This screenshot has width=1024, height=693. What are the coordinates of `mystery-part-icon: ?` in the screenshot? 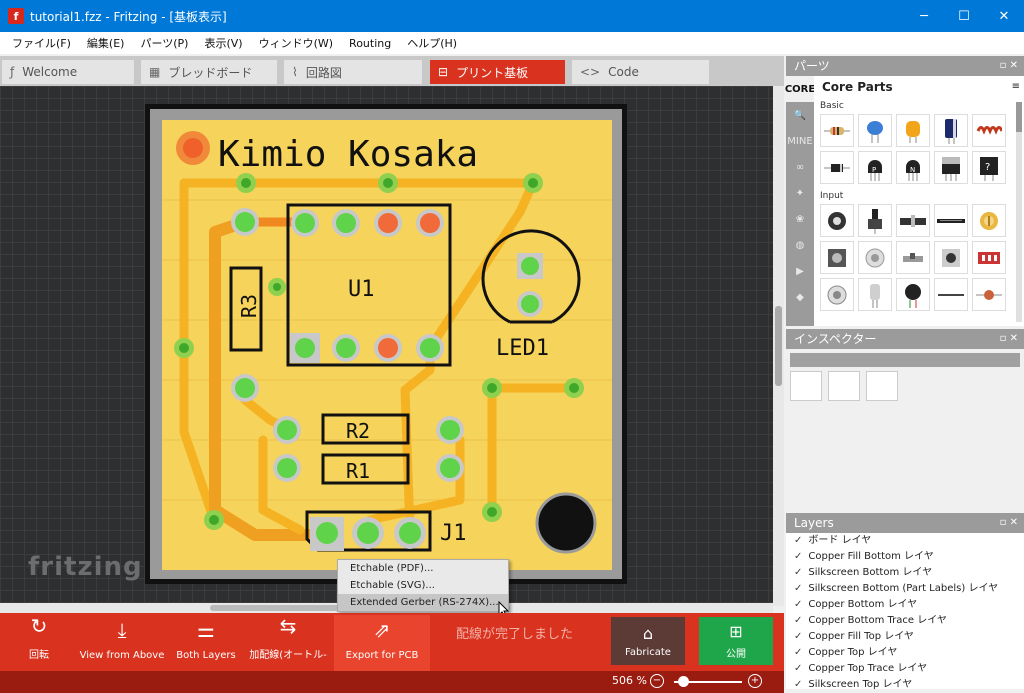 It's located at (989, 167).